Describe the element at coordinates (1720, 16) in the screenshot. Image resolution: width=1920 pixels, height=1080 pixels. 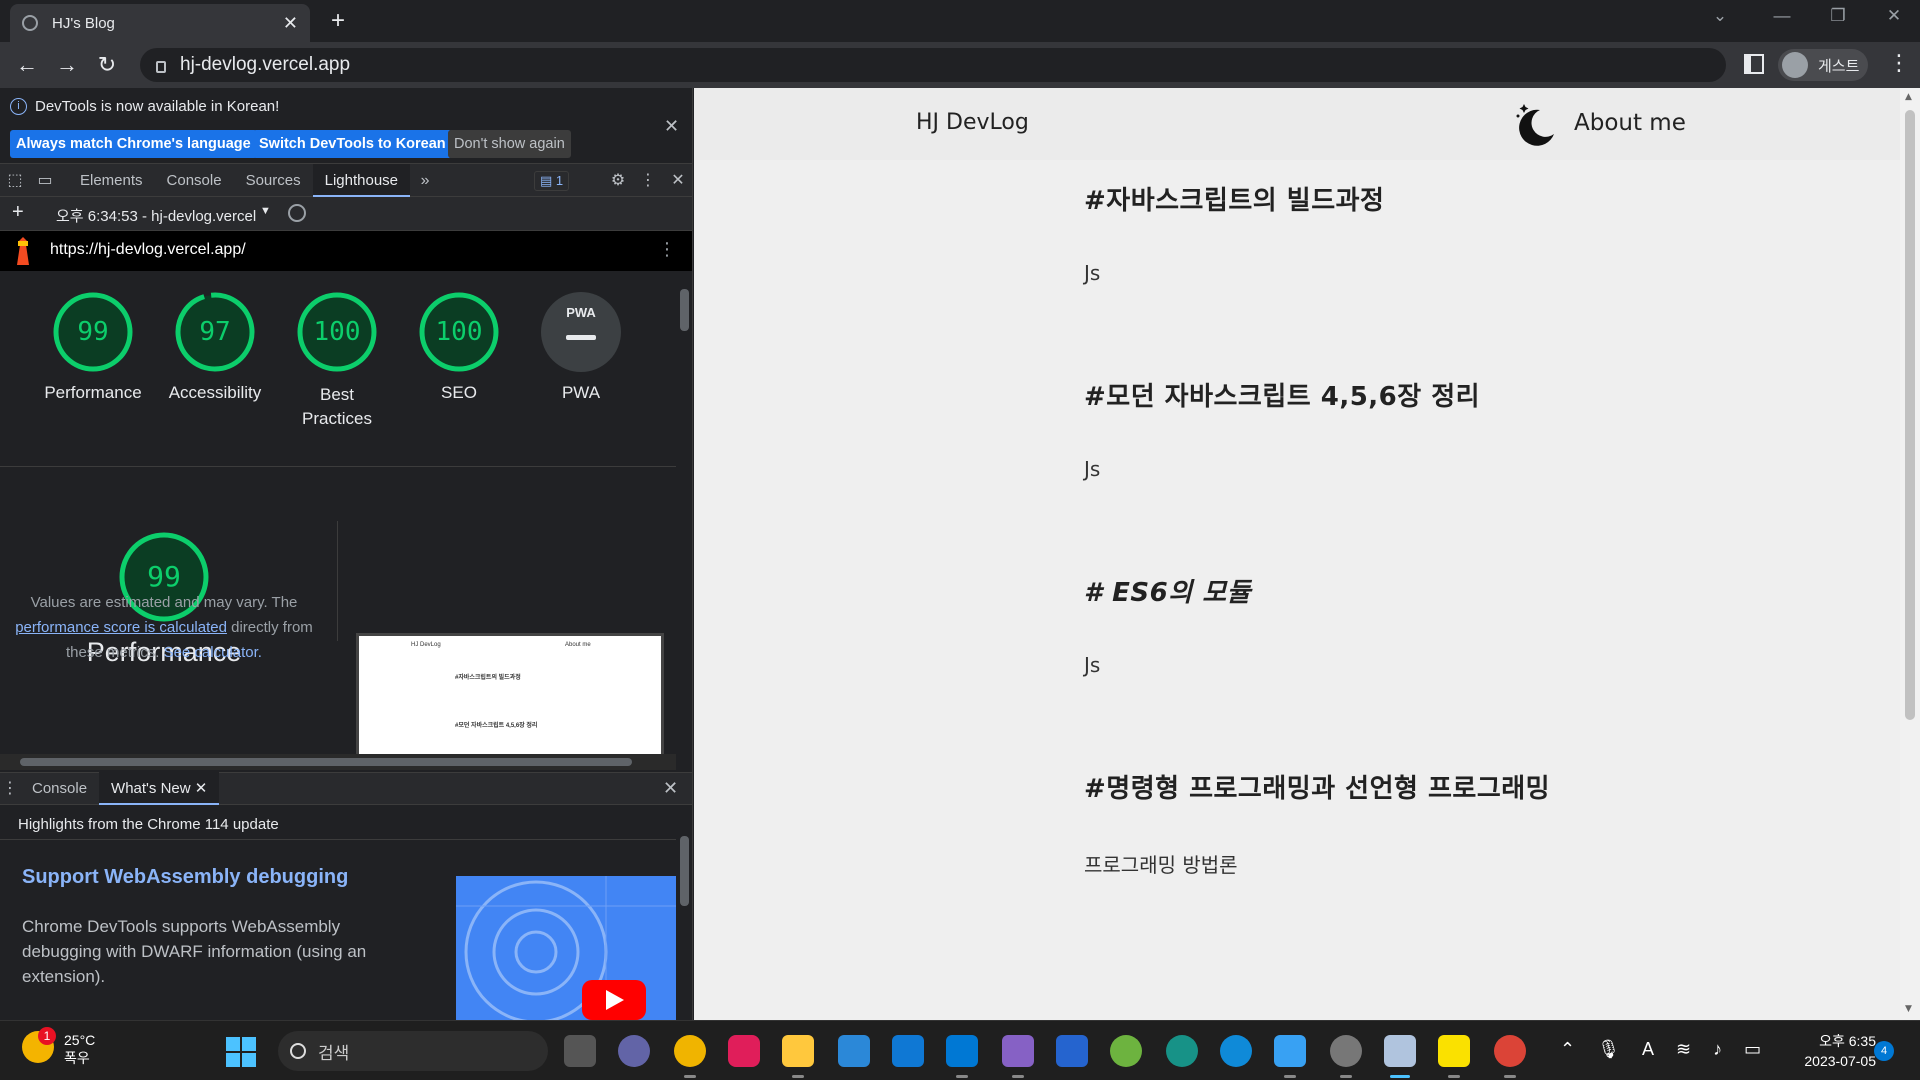
I see `tab-search-icon: ⌄` at that location.